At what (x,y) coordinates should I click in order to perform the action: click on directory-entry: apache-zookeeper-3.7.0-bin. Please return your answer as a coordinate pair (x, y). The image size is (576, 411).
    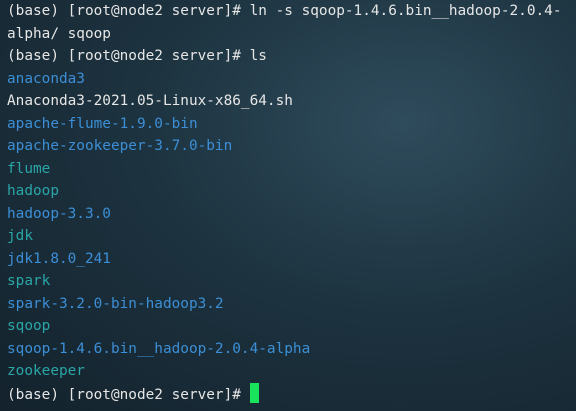
    Looking at the image, I should click on (291, 146).